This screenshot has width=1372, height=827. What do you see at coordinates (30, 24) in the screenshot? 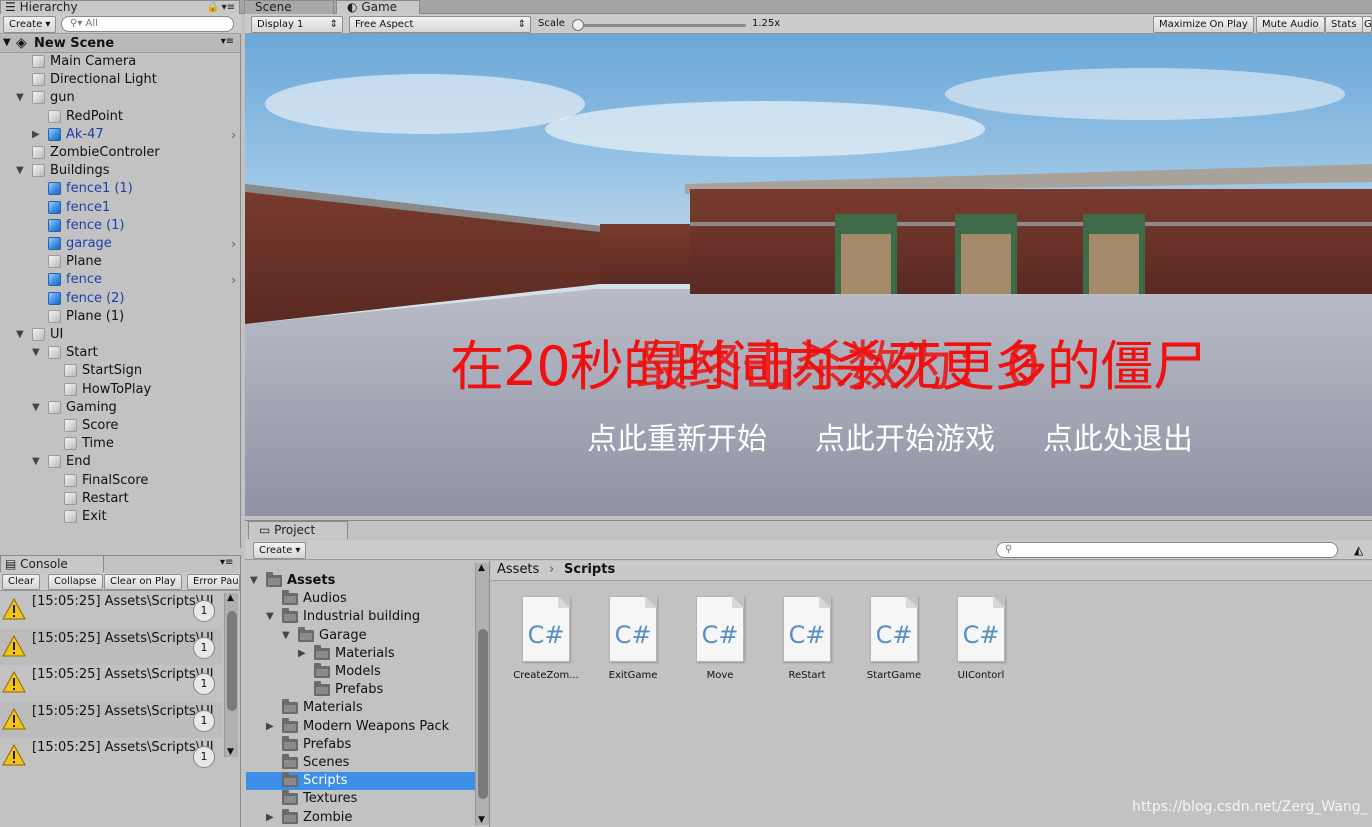
I see `hierarchy-create-button: Create ▾` at bounding box center [30, 24].